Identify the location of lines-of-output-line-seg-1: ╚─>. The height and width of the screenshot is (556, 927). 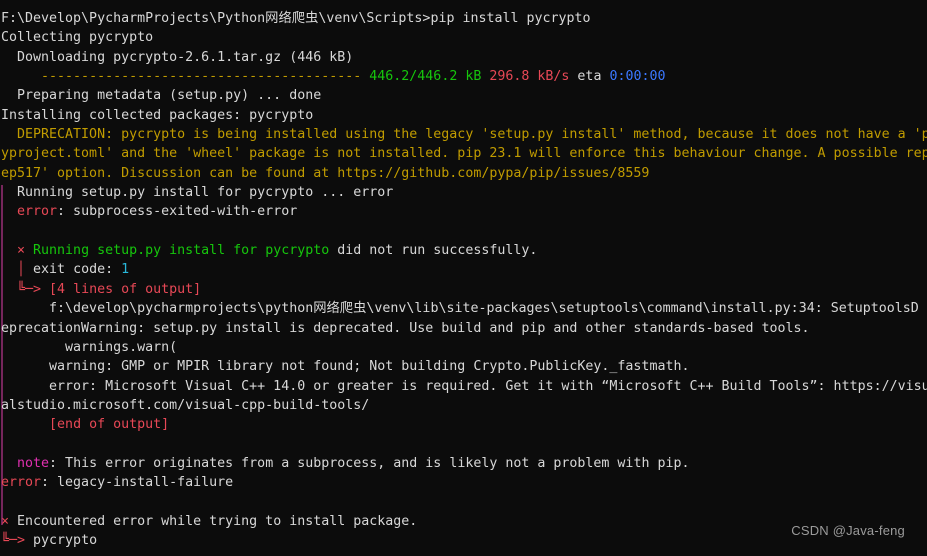
(33, 289).